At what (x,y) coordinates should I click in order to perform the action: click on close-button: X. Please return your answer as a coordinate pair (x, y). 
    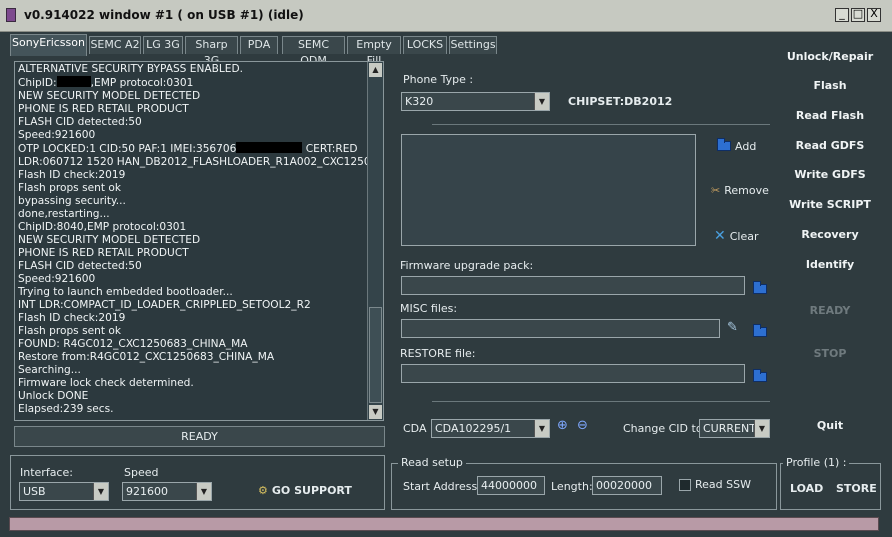
    Looking at the image, I should click on (874, 14).